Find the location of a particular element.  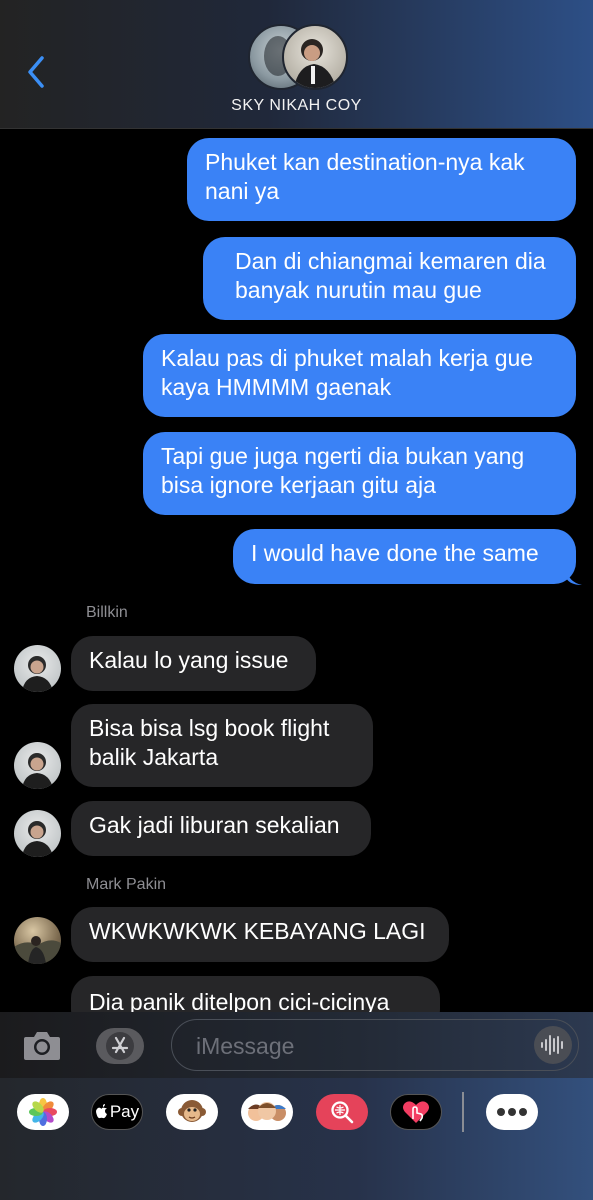

image-search-icon is located at coordinates (342, 1112).